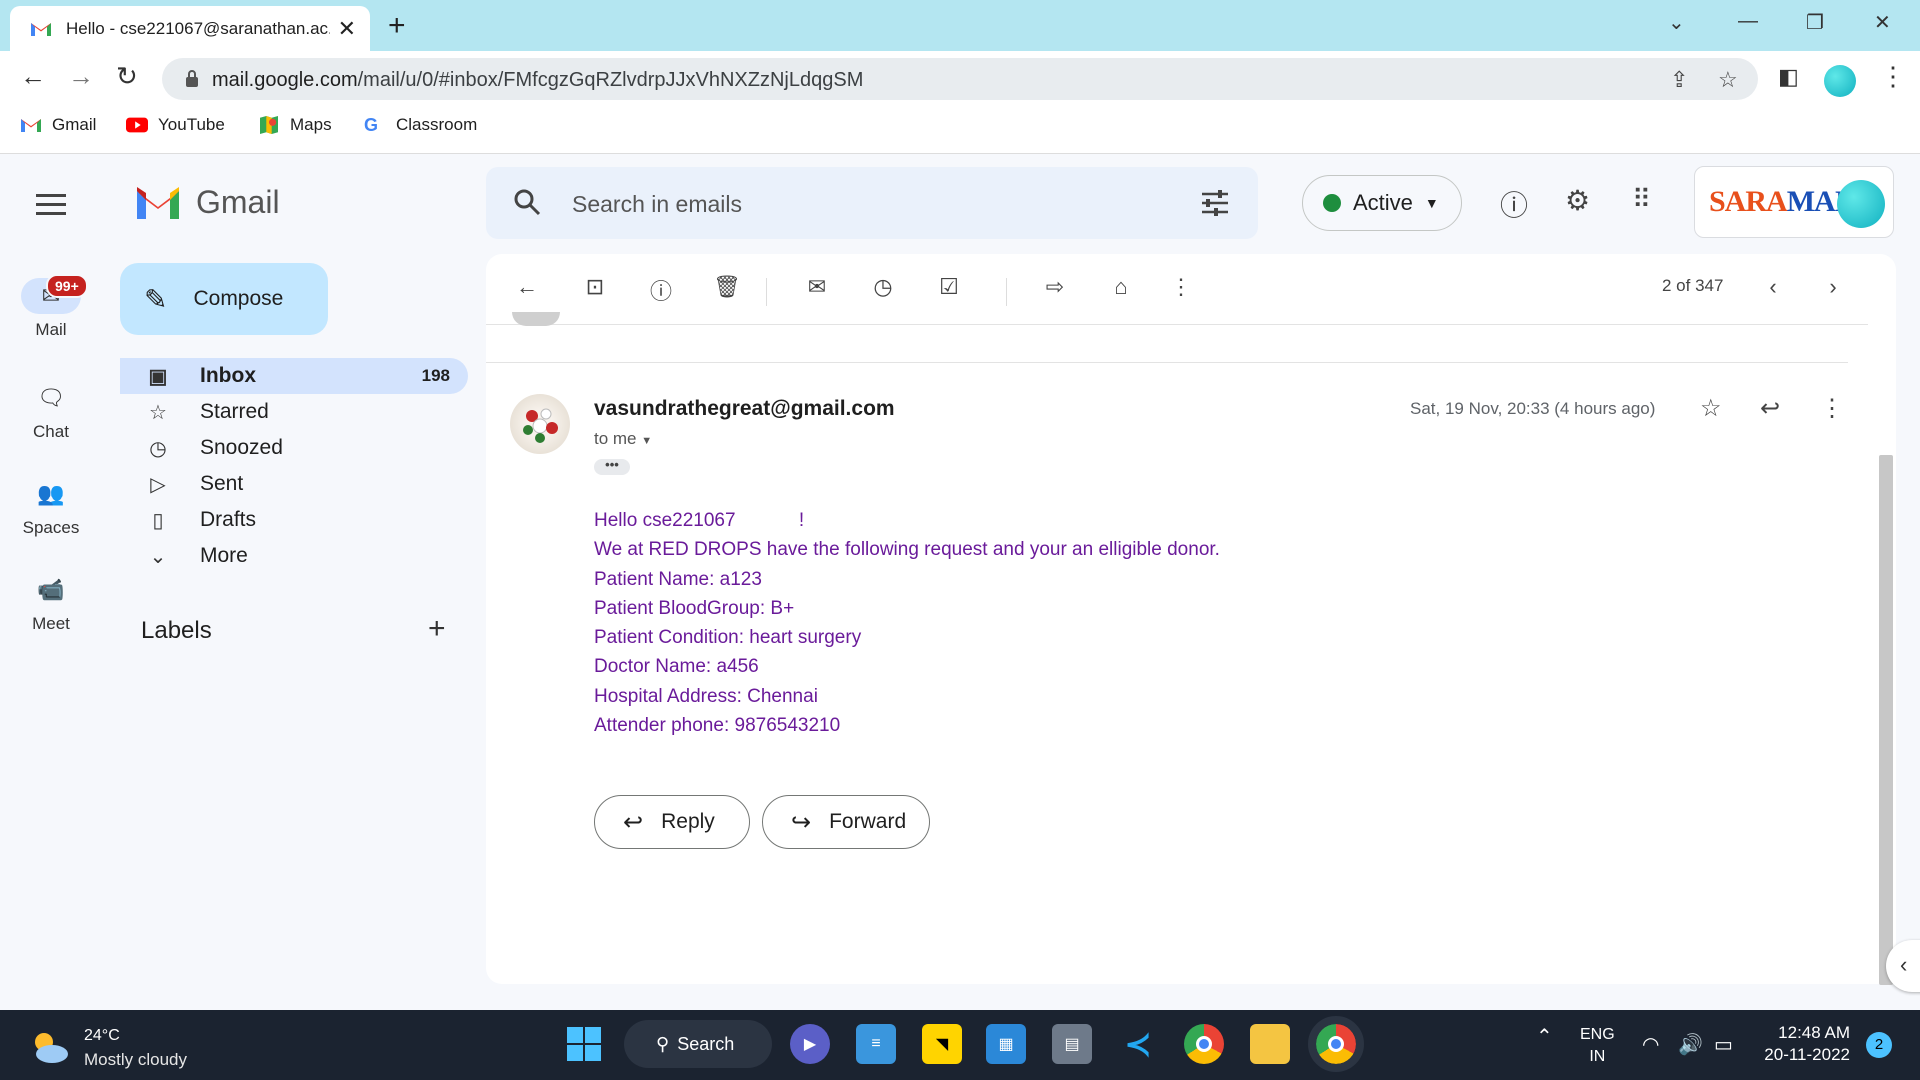  Describe the element at coordinates (1815, 22) in the screenshot. I see `restore-icon: ❐` at that location.